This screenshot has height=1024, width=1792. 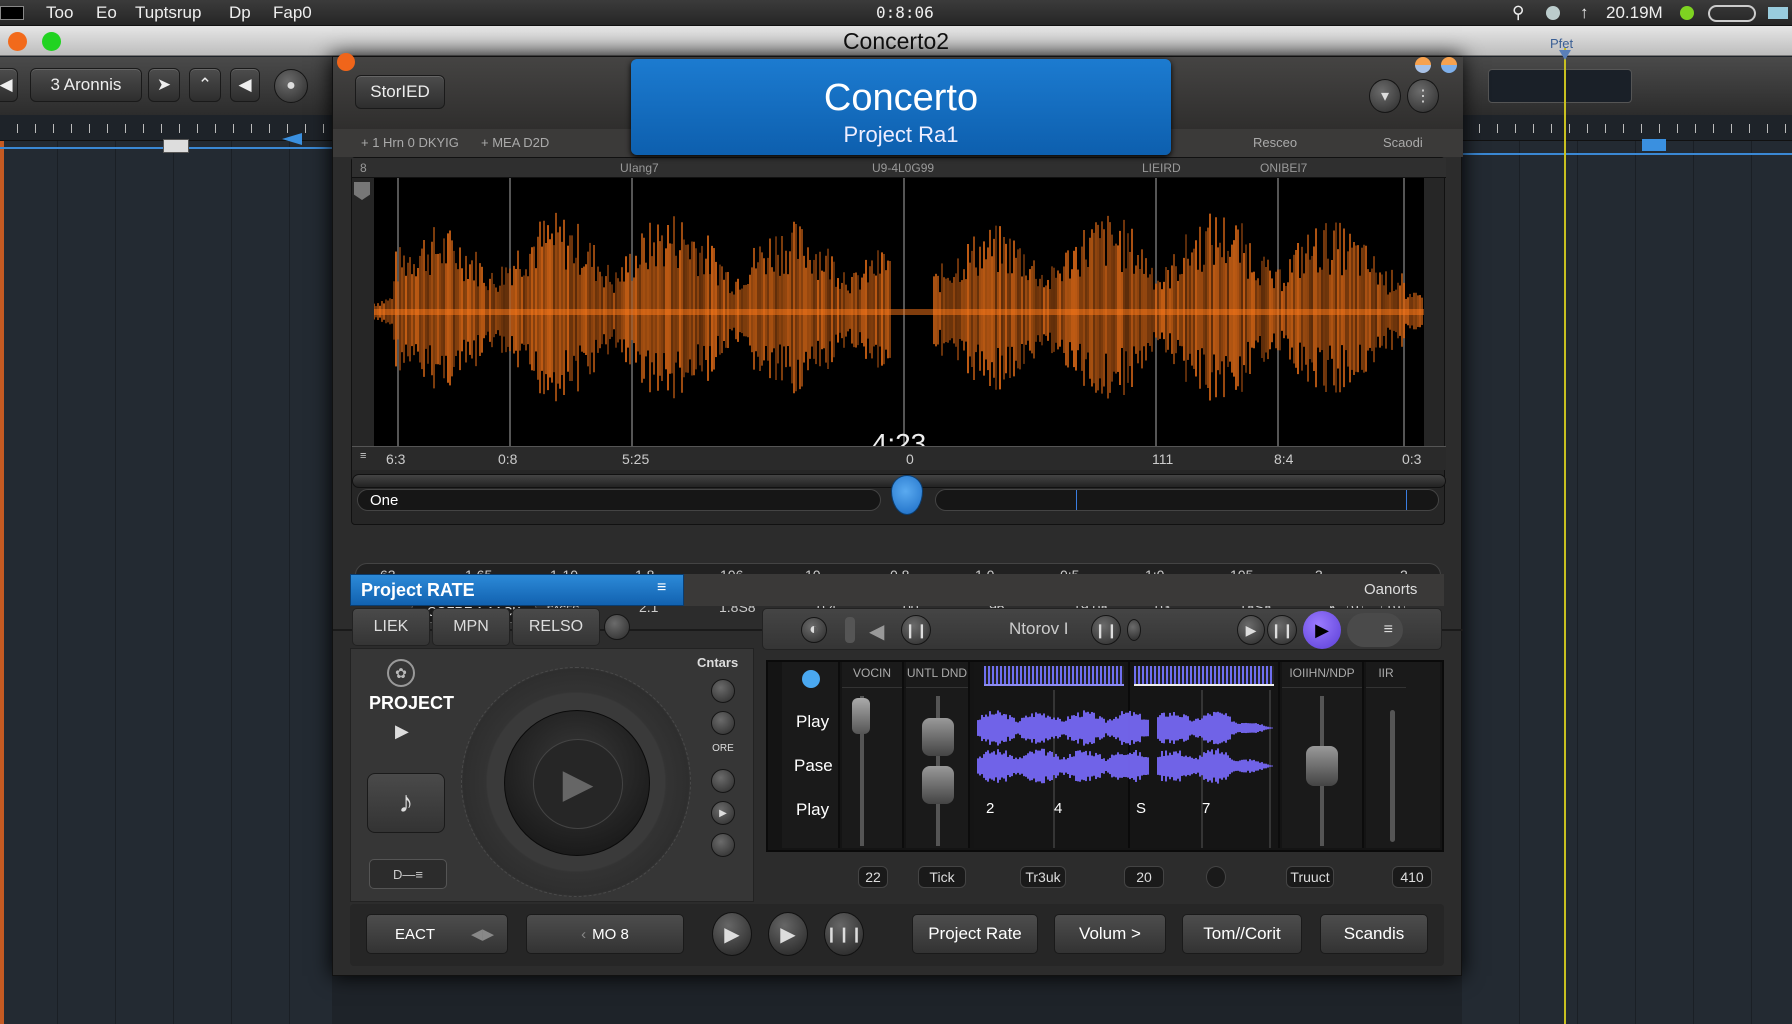 I want to click on play-icon: ▶, so click(x=1251, y=630).